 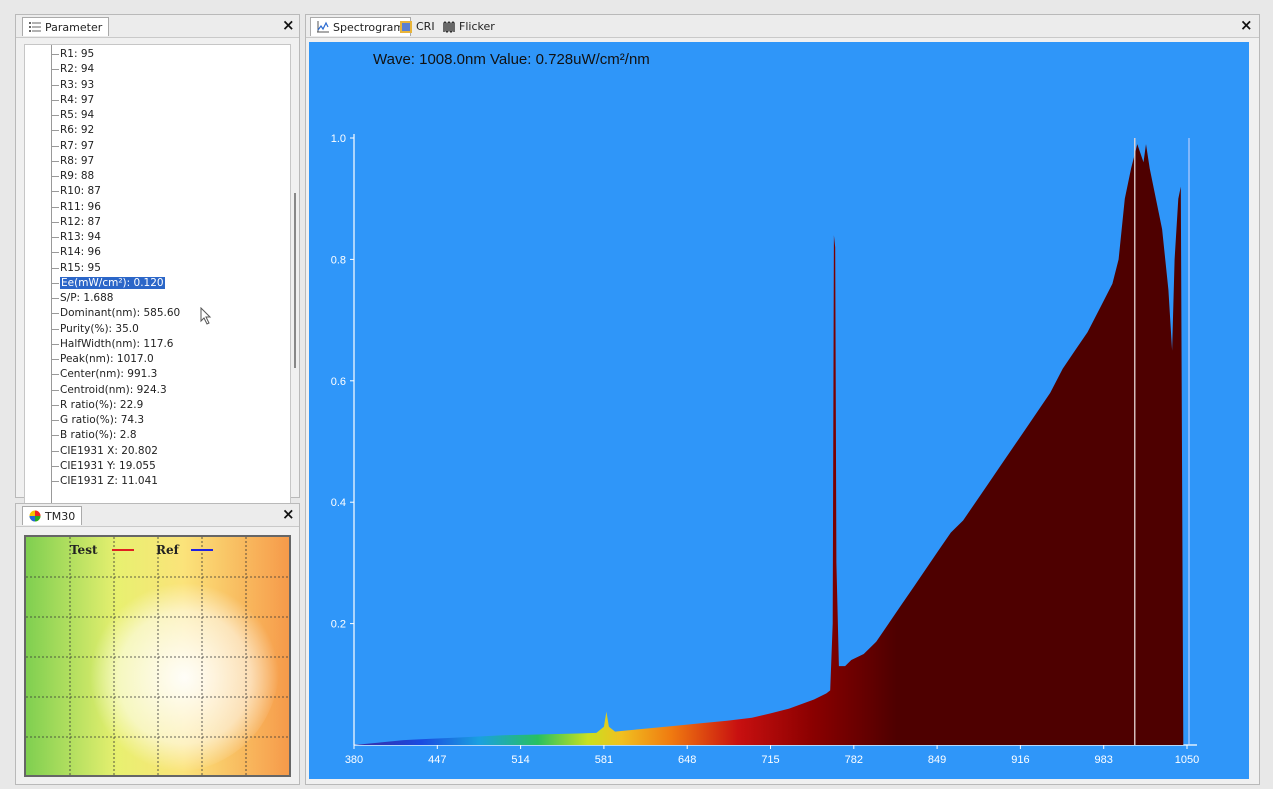 I want to click on close-parameter-icon: ×, so click(x=288, y=25).